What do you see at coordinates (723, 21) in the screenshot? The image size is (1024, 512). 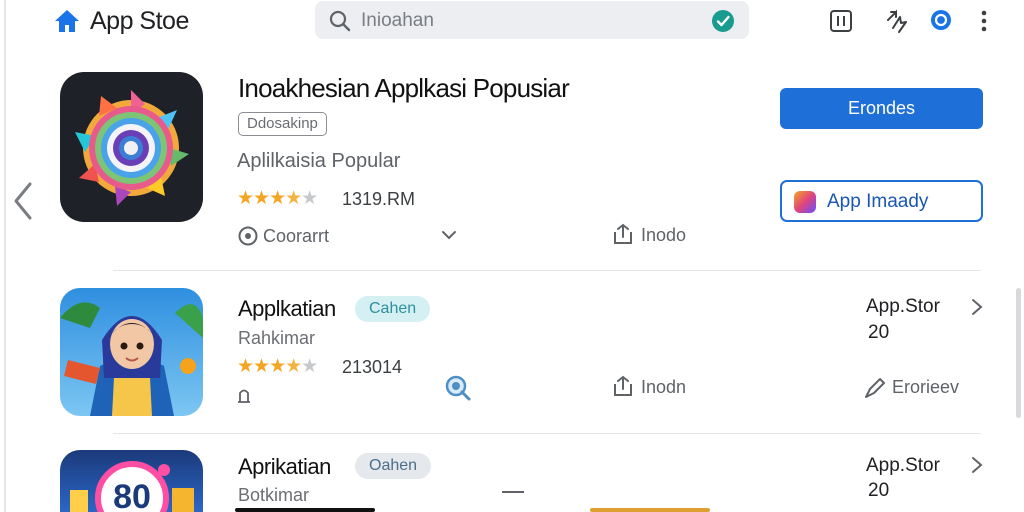 I see `verified-icon` at bounding box center [723, 21].